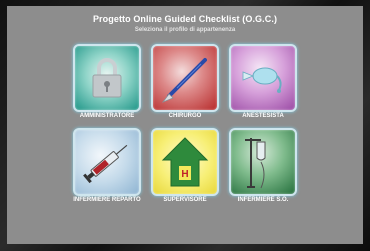  What do you see at coordinates (184, 174) in the screenshot?
I see `svg-text: H` at bounding box center [184, 174].